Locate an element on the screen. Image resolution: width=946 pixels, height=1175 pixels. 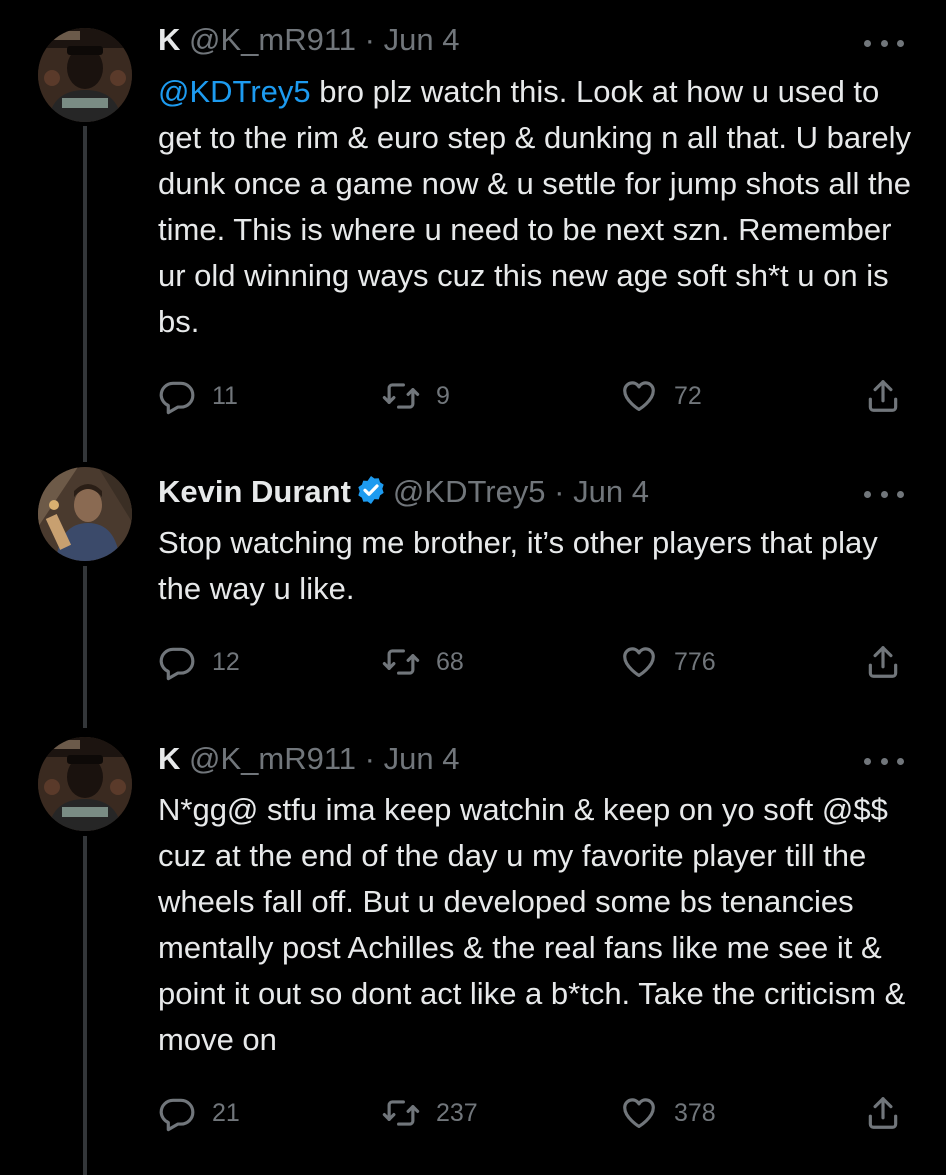
retweet-button: 237 is located at coordinates (430, 1113).